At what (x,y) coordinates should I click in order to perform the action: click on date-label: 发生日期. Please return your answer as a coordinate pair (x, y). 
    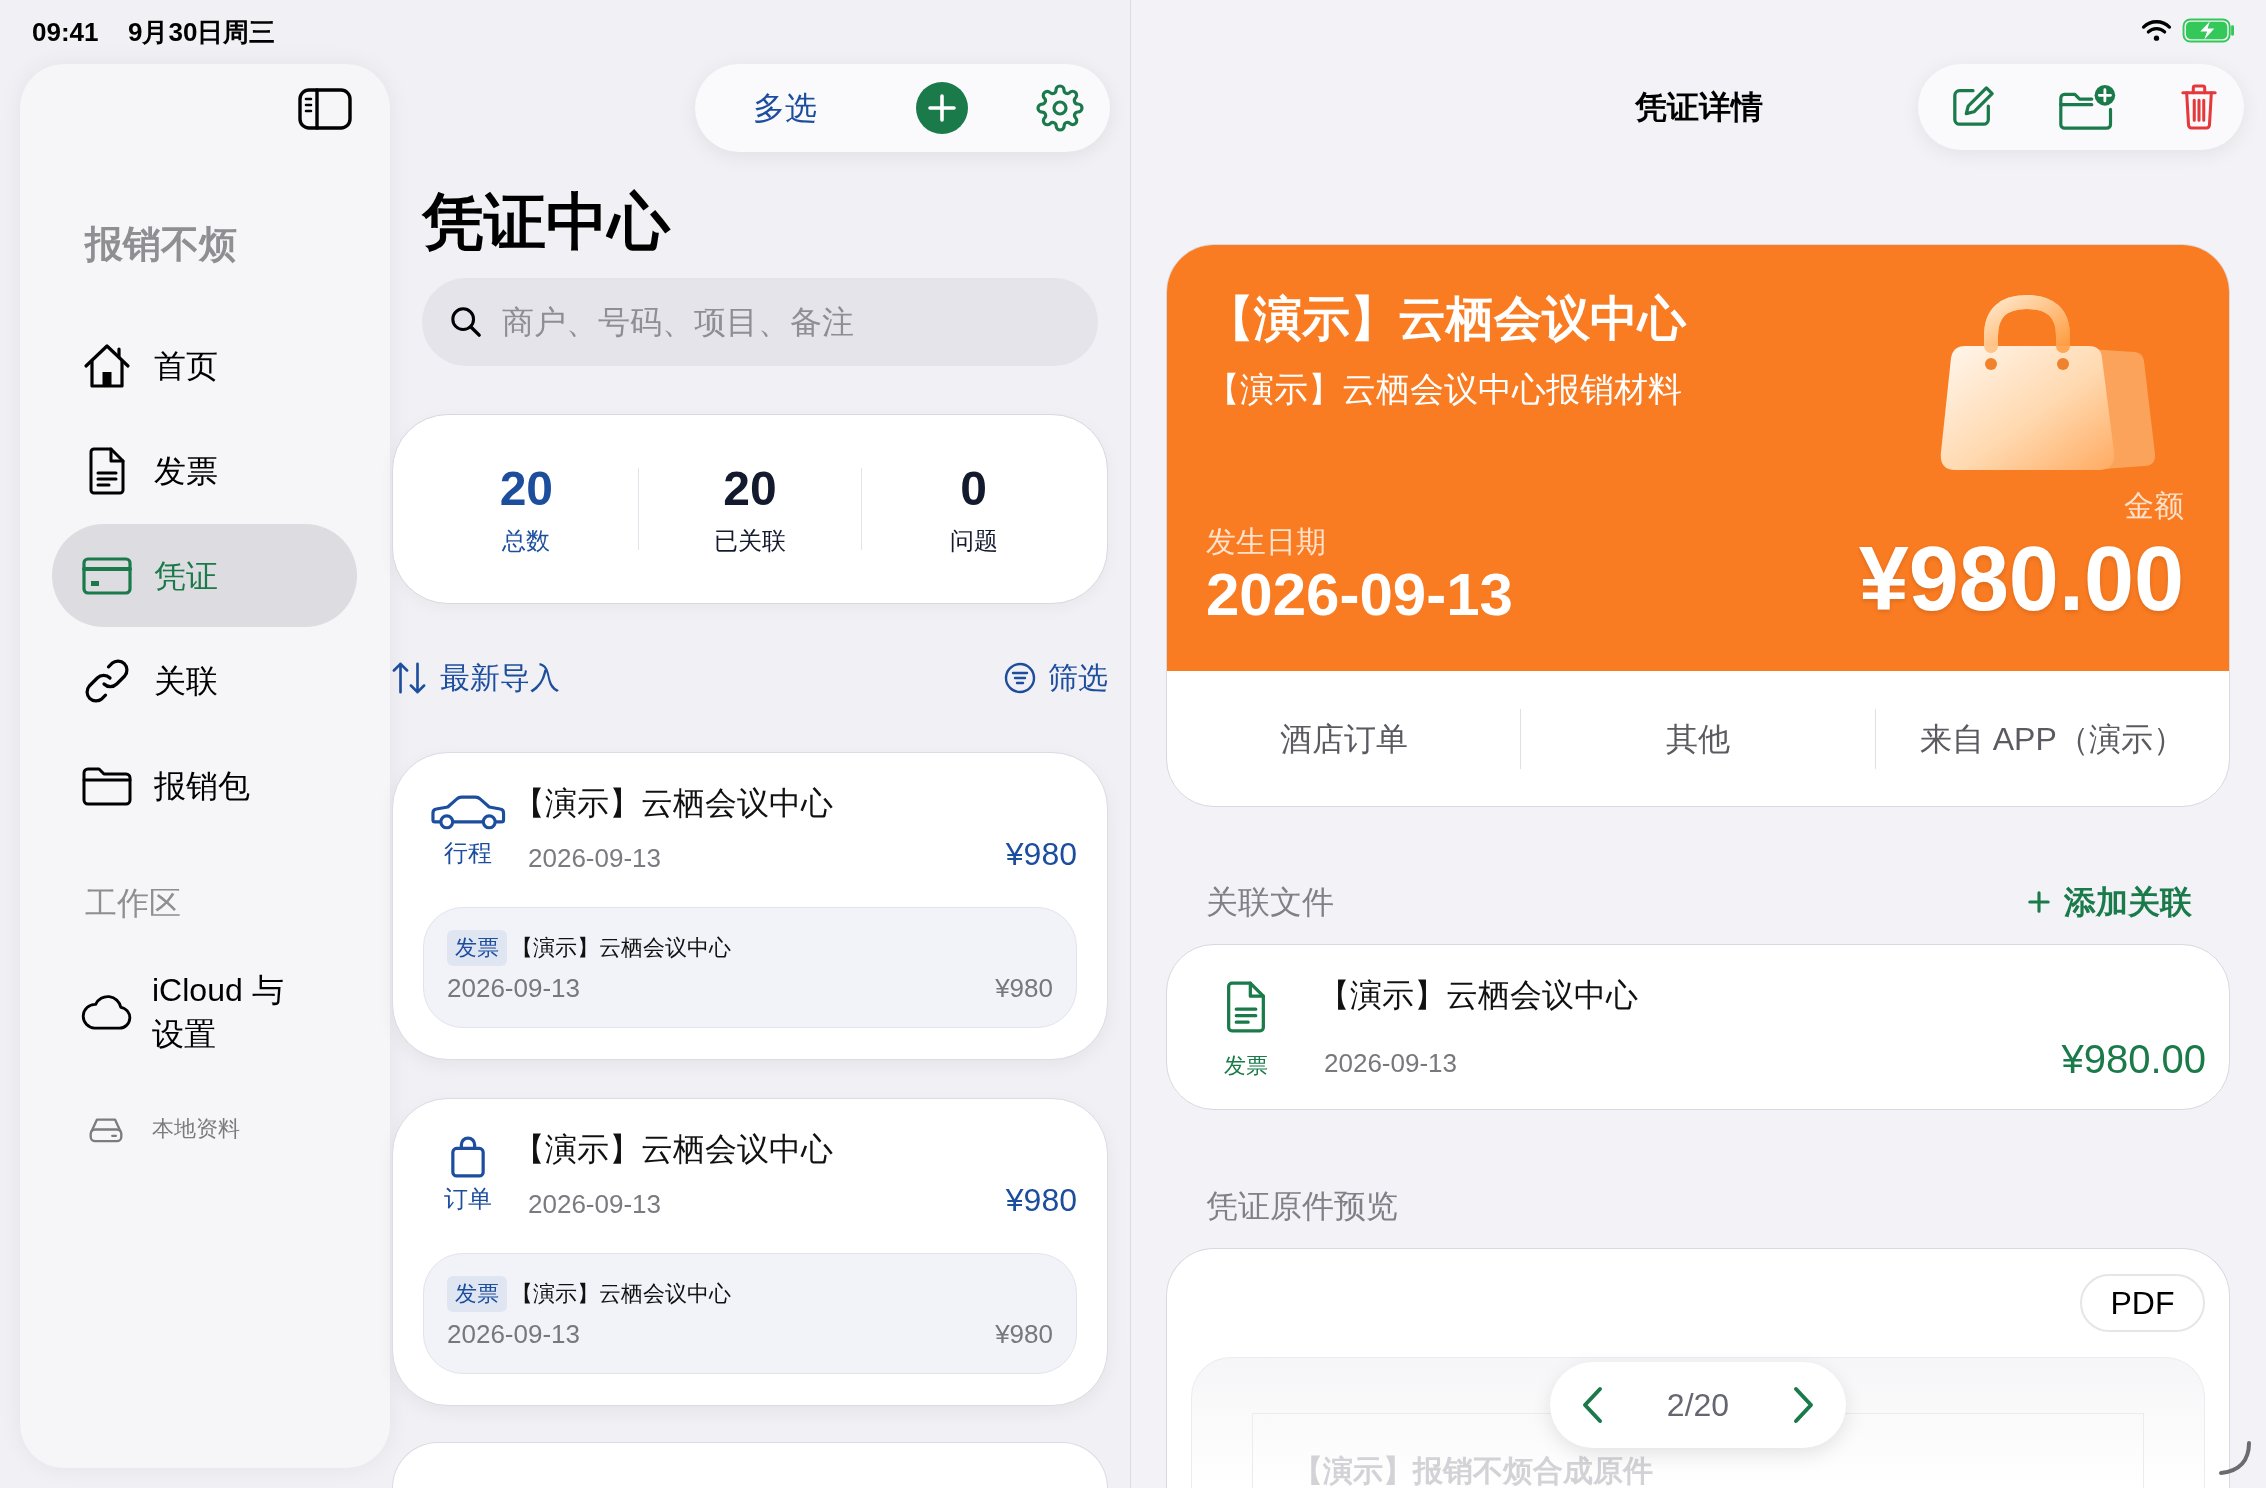
    Looking at the image, I should click on (1266, 542).